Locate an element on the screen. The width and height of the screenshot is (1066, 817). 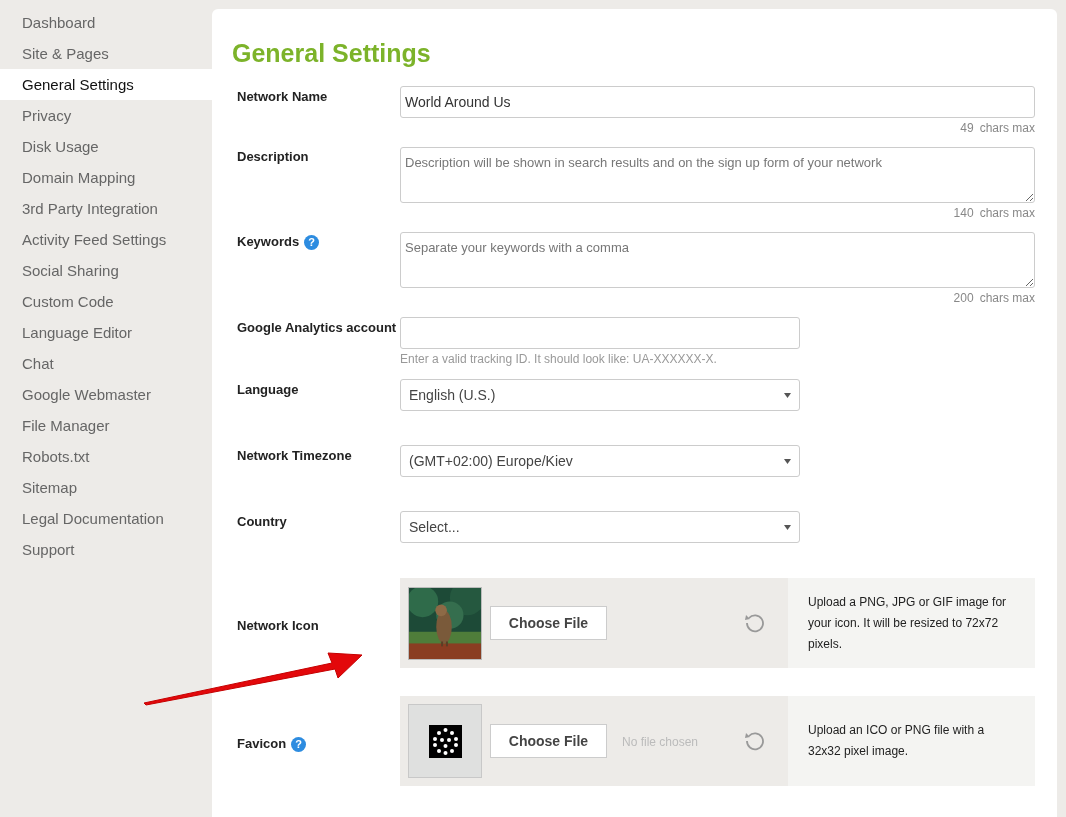
sidebar-item: Support is located at coordinates (106, 549).